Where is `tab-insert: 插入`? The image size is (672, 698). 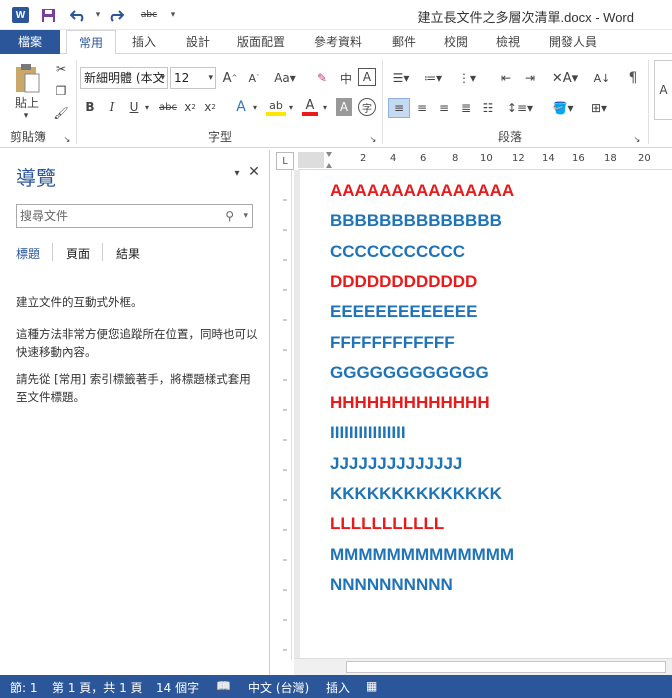 tab-insert: 插入 is located at coordinates (144, 42).